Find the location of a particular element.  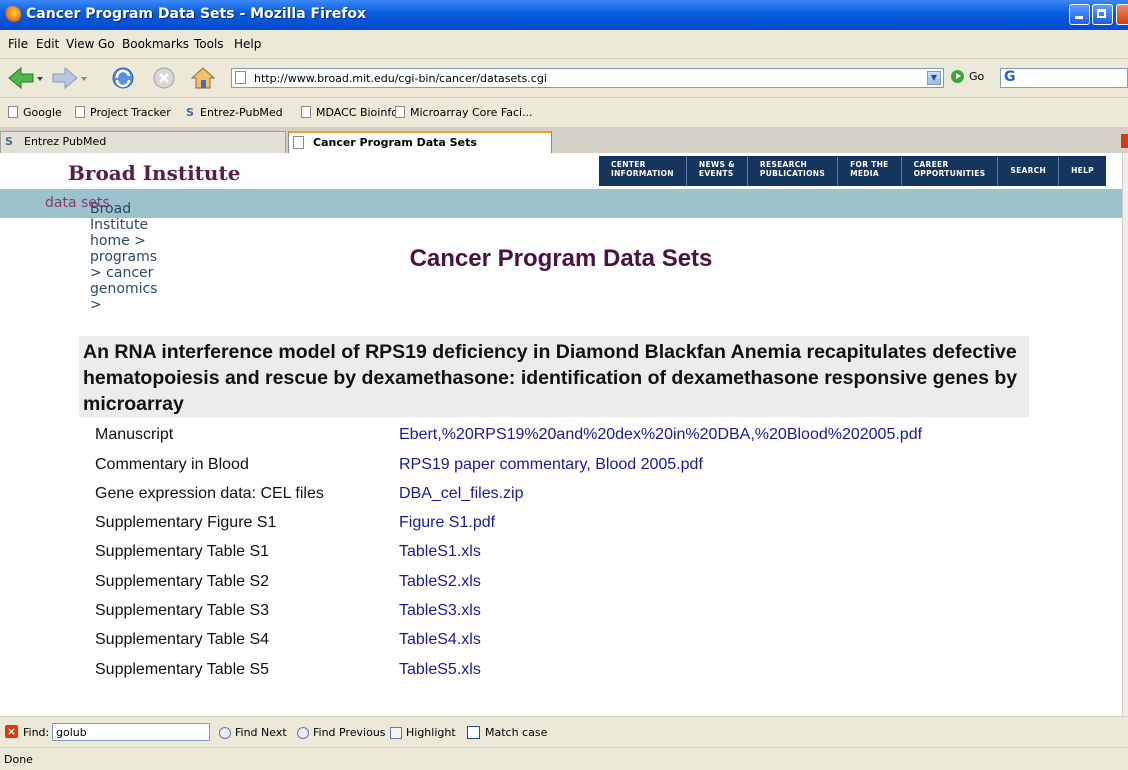

close-find-icon: × is located at coordinates (11, 731).